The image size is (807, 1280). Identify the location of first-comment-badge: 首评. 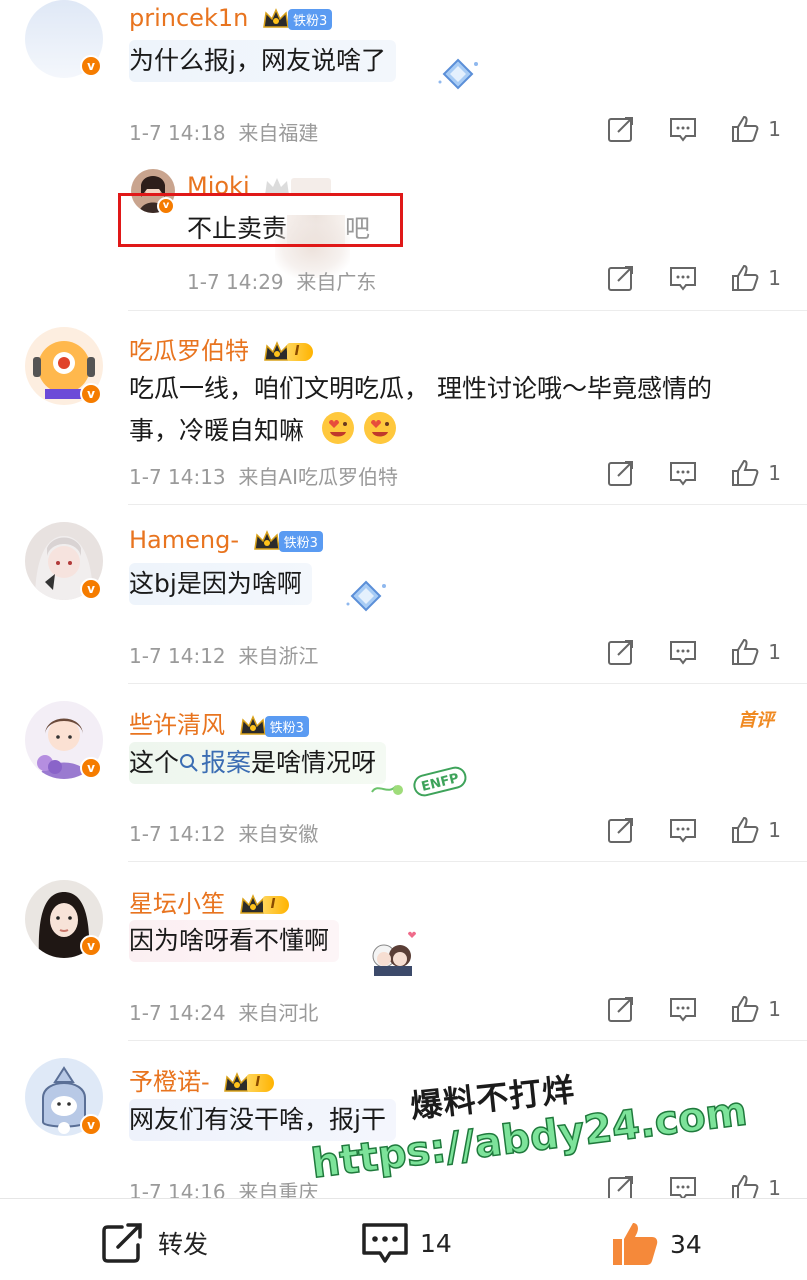
(756, 720).